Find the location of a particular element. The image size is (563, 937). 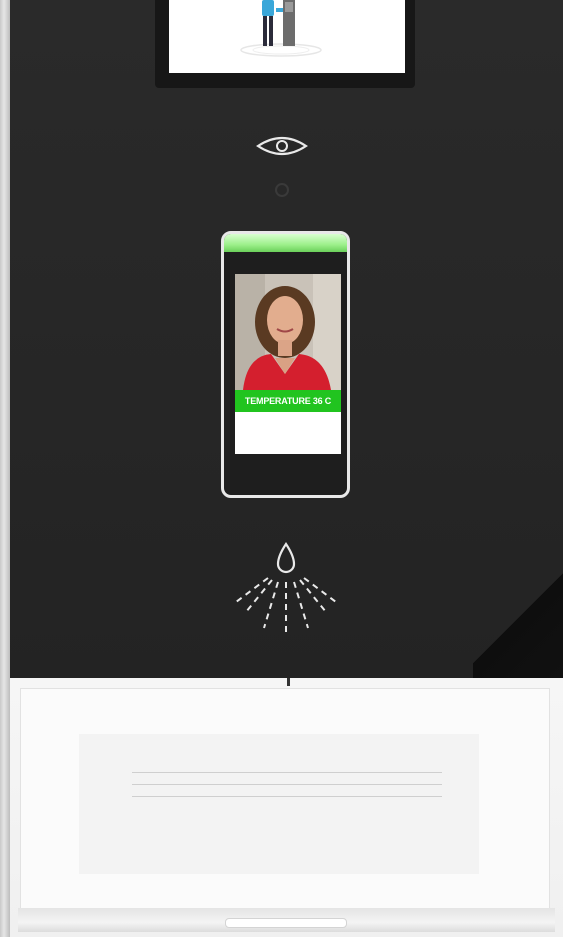

top-screen is located at coordinates (287, 36).